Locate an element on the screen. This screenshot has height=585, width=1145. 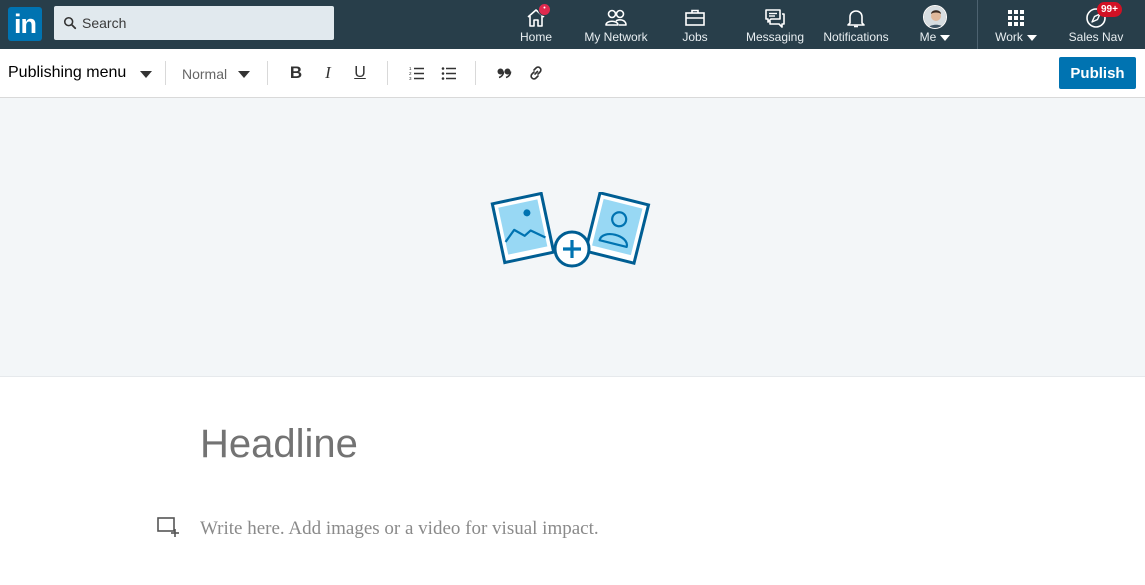
numbered-list-button: 1 2 3 is located at coordinates (417, 73).